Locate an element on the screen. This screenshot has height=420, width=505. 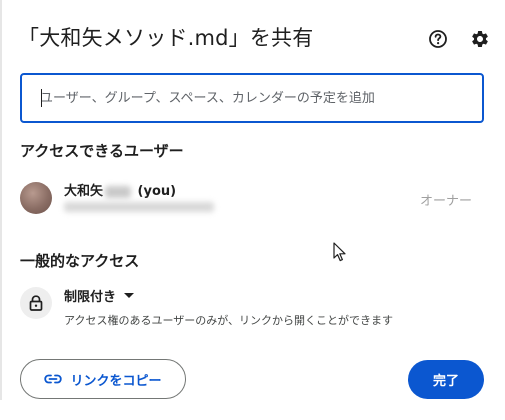
access-level-select: 制限付き is located at coordinates (99, 295).